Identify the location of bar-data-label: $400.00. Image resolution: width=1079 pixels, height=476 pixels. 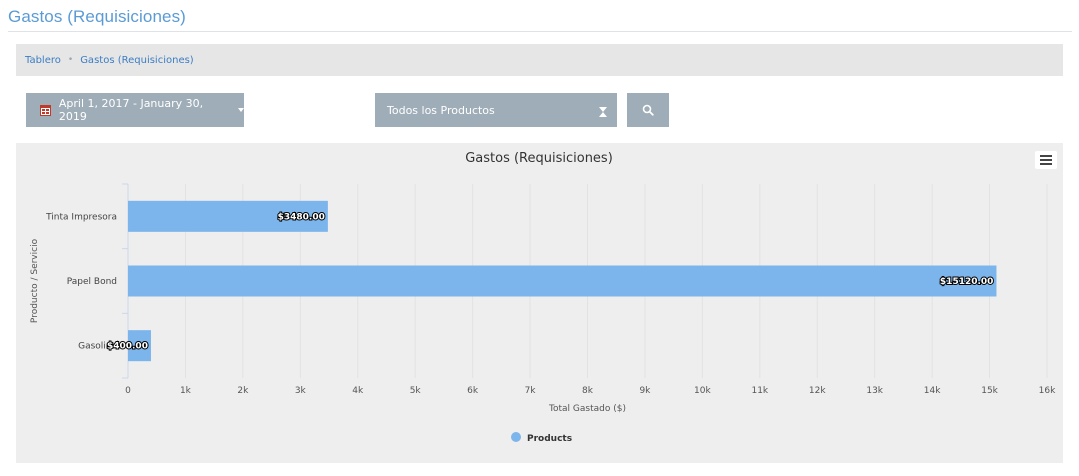
(127, 347).